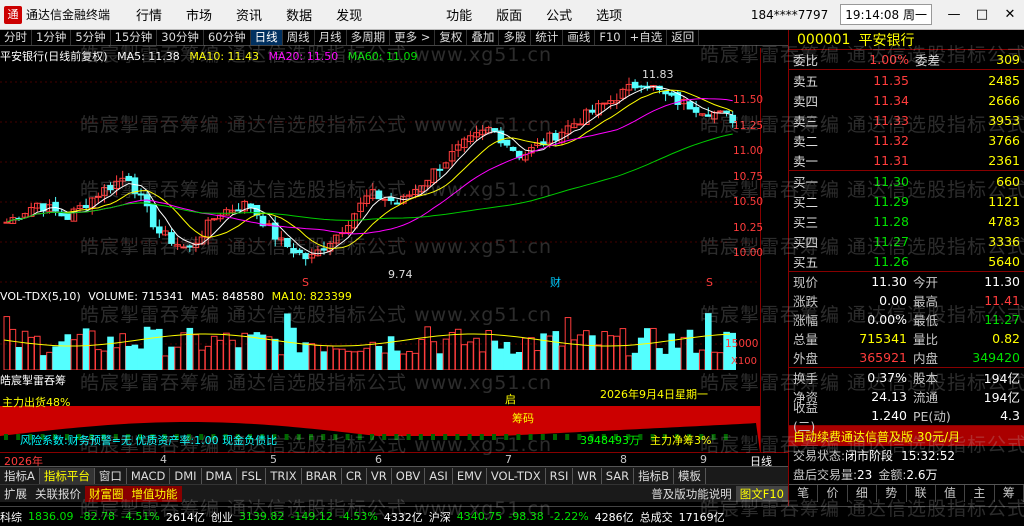 This screenshot has width=1024, height=526. Describe the element at coordinates (322, 475) in the screenshot. I see `indicator-tab-8: BRAR` at that location.